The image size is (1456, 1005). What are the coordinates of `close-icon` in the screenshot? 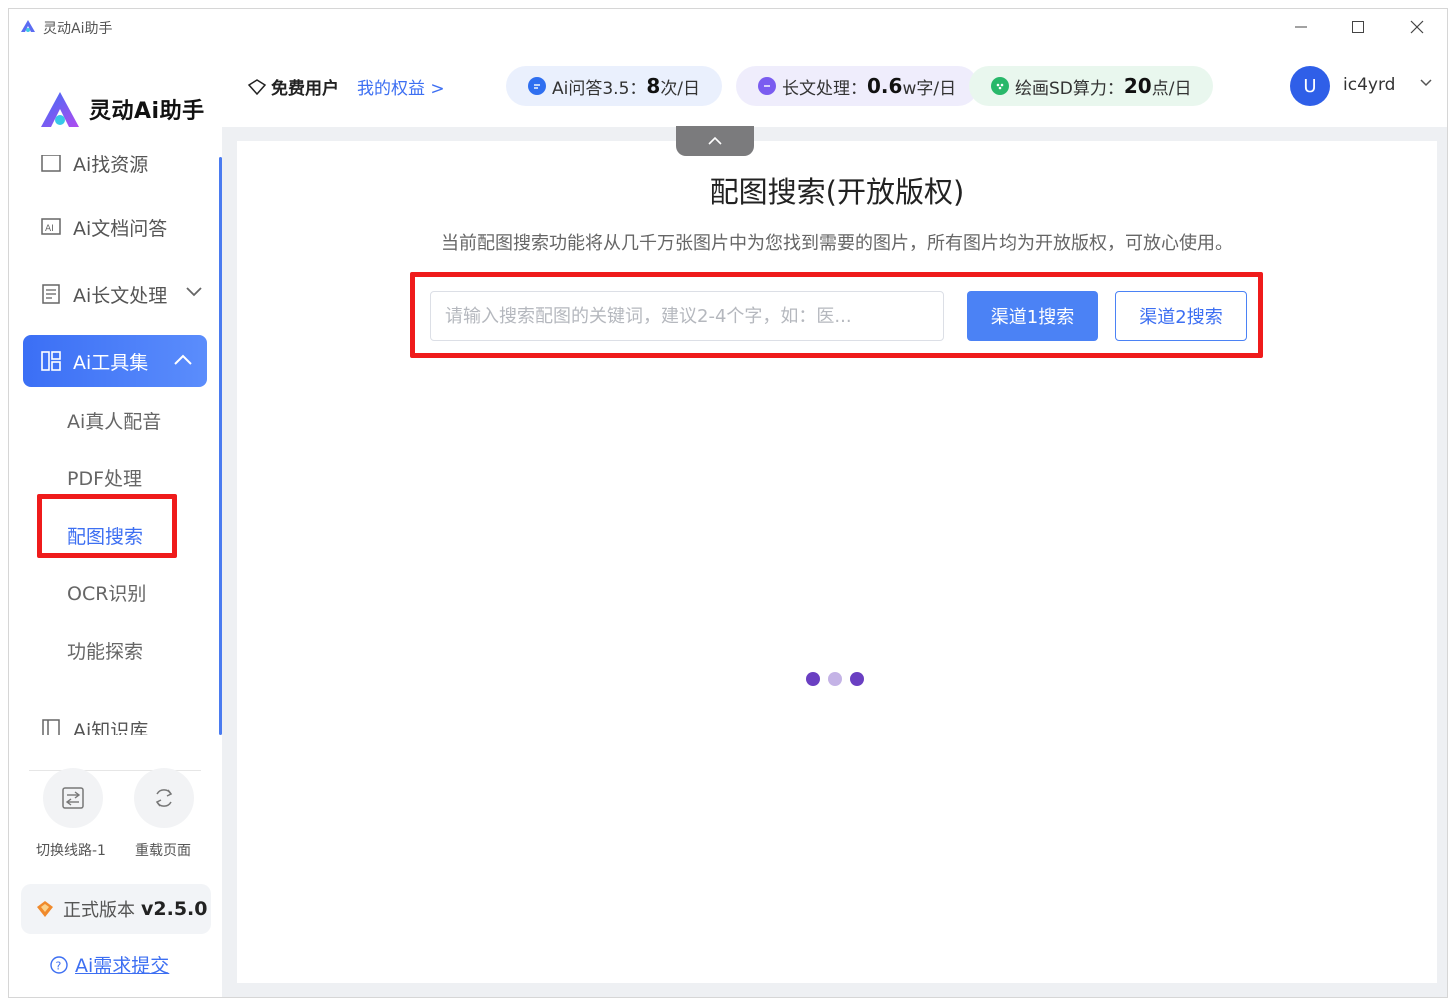 It's located at (1417, 27).